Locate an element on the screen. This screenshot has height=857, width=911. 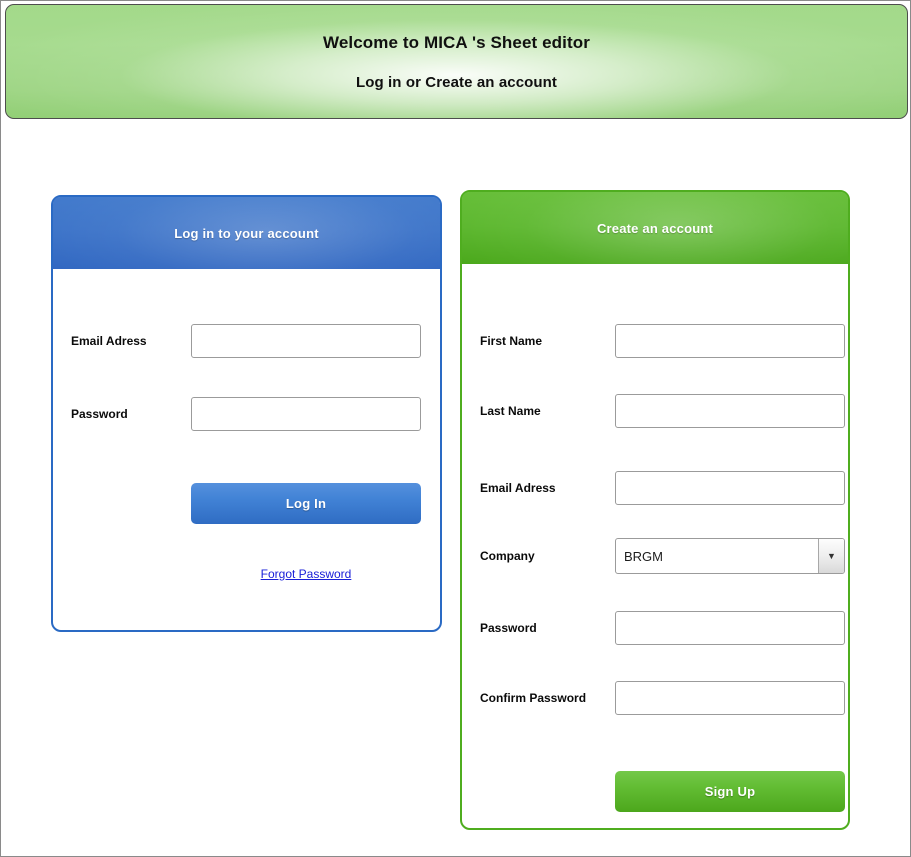
signup-company-row: Company BRGM ▼ is located at coordinates (655, 556).